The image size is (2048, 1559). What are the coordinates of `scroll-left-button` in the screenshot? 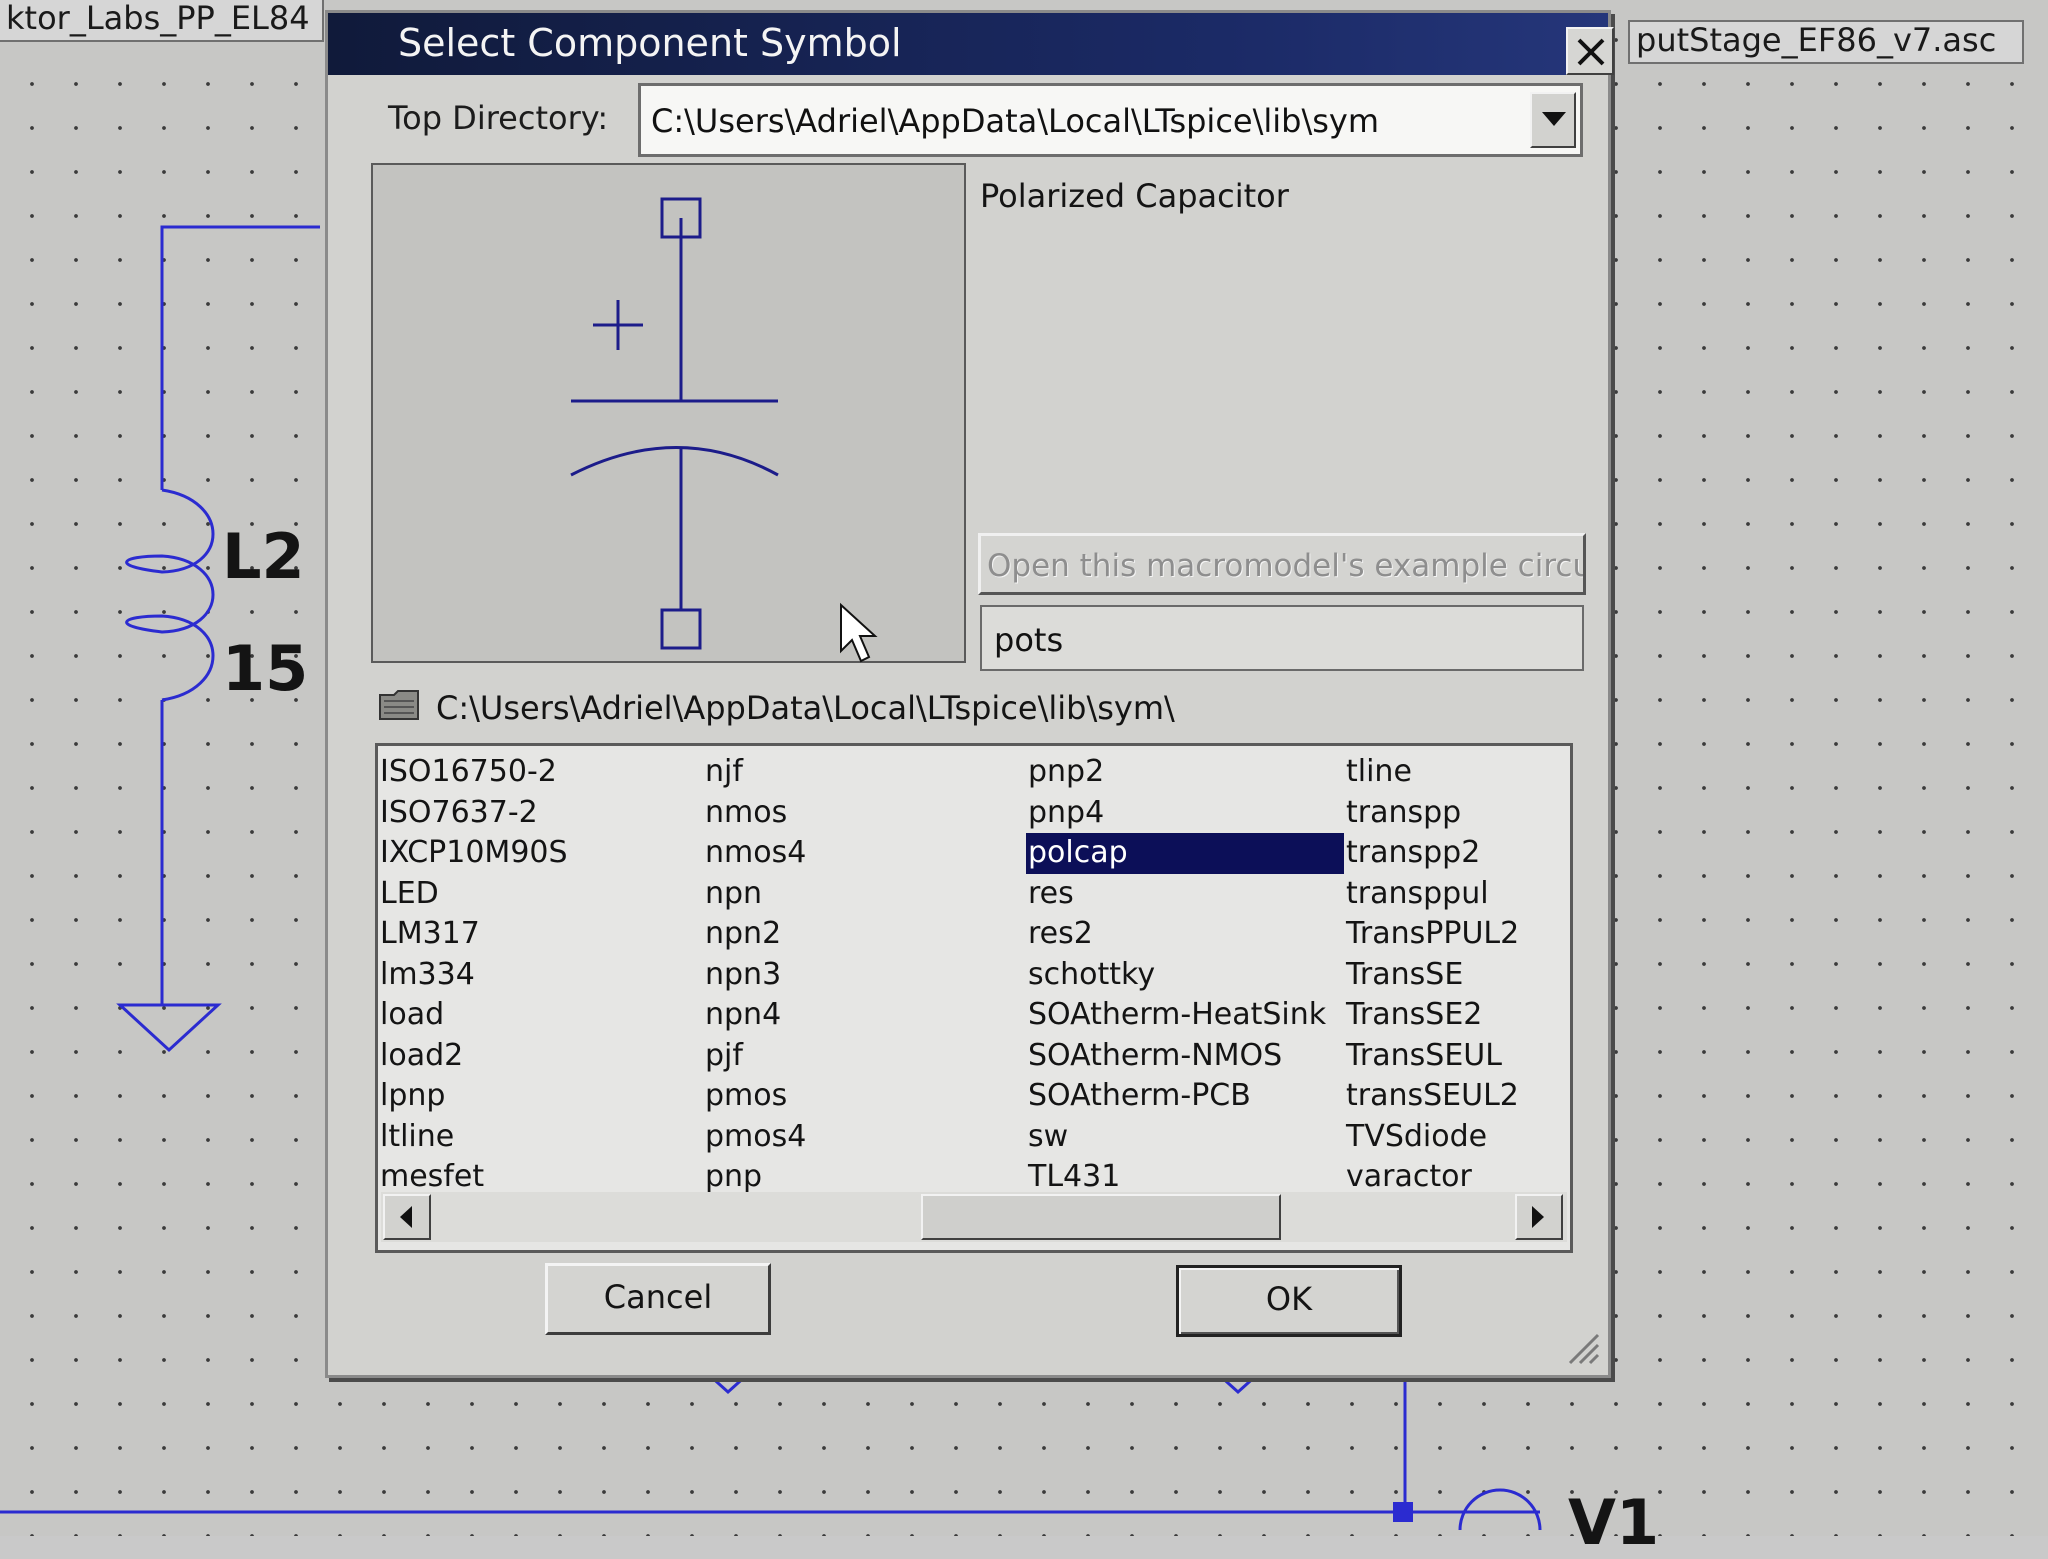 It's located at (407, 1217).